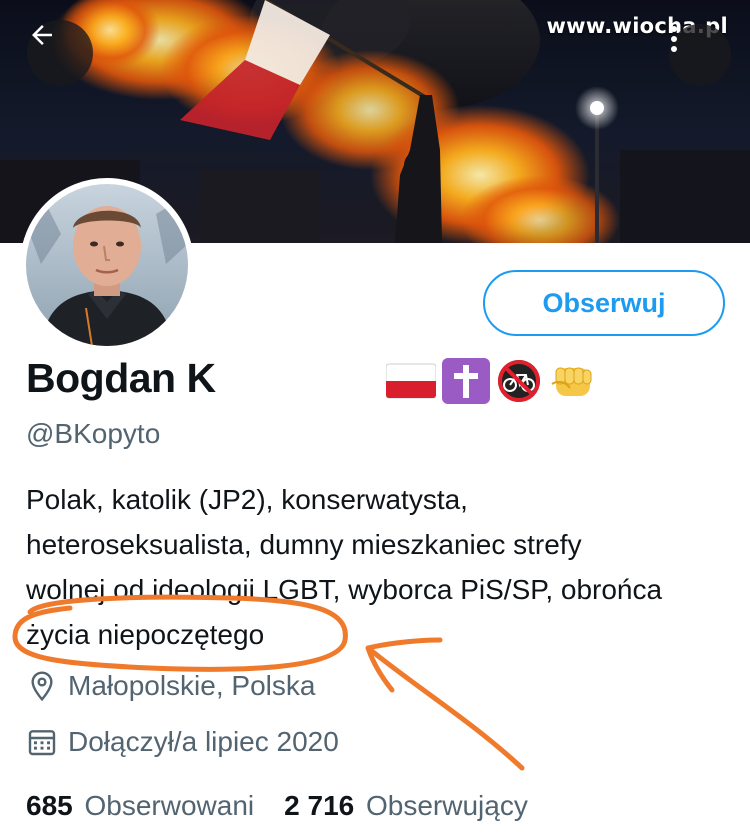  Describe the element at coordinates (42, 686) in the screenshot. I see `location-pin-icon` at that location.